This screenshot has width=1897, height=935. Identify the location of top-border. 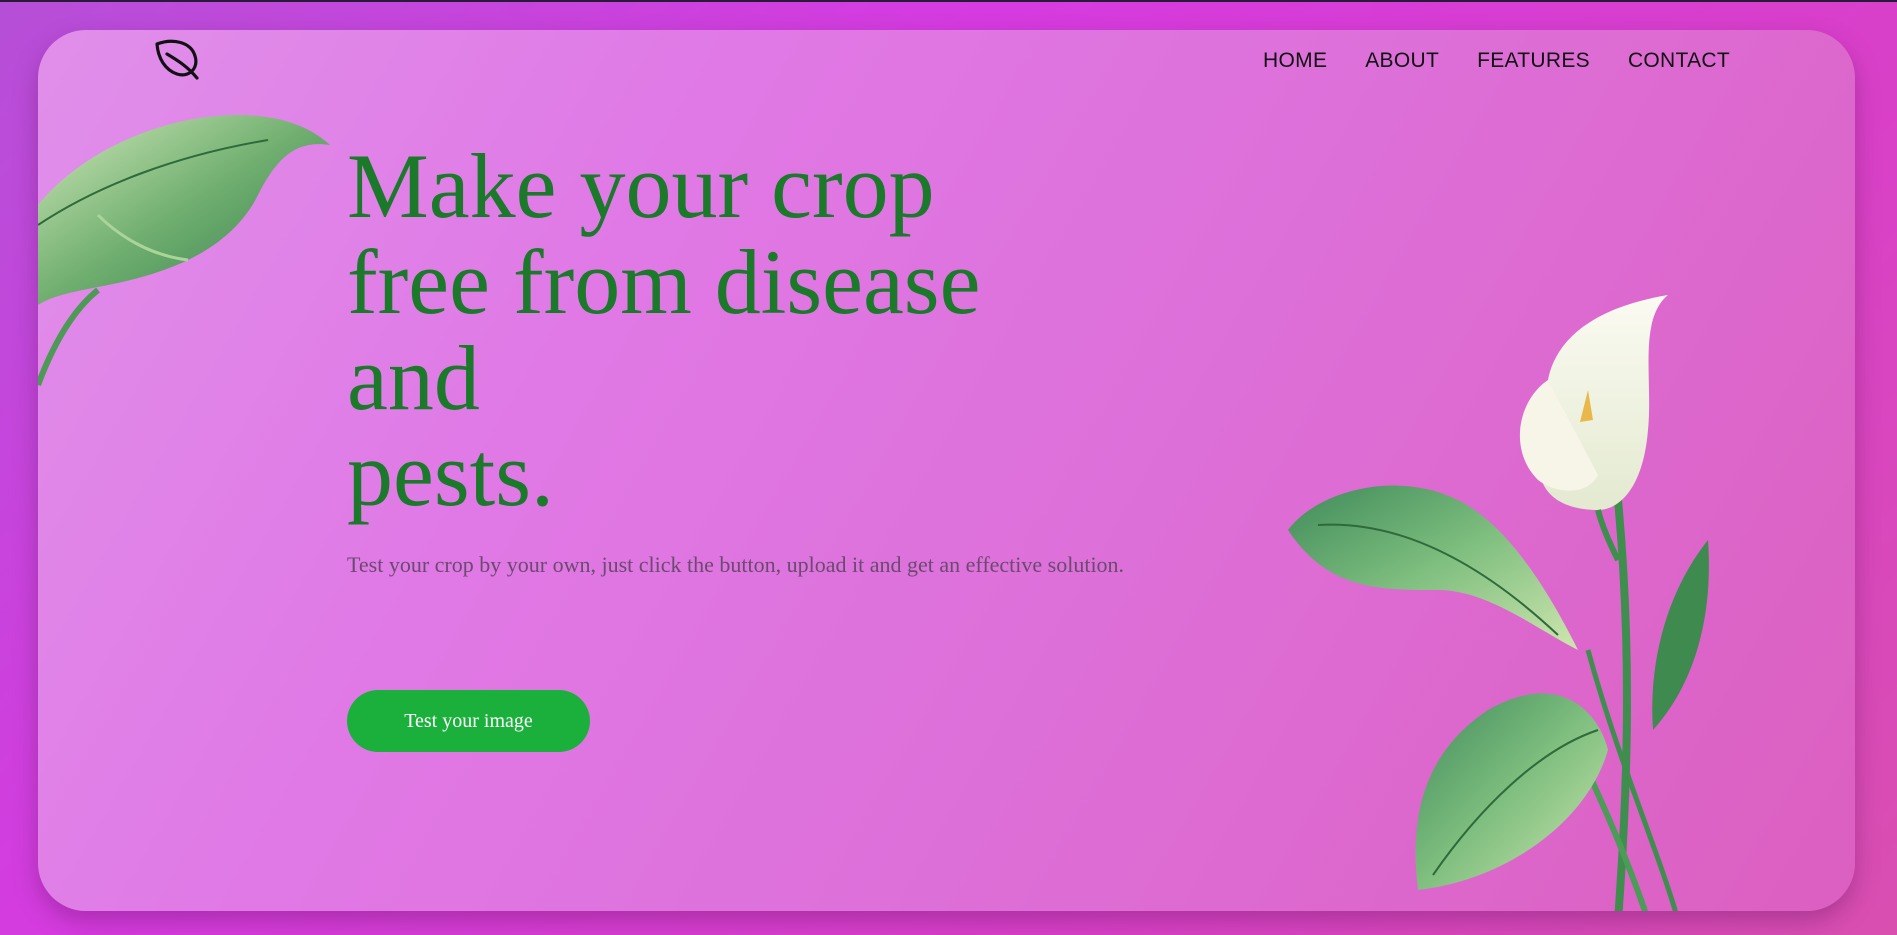
(948, 1).